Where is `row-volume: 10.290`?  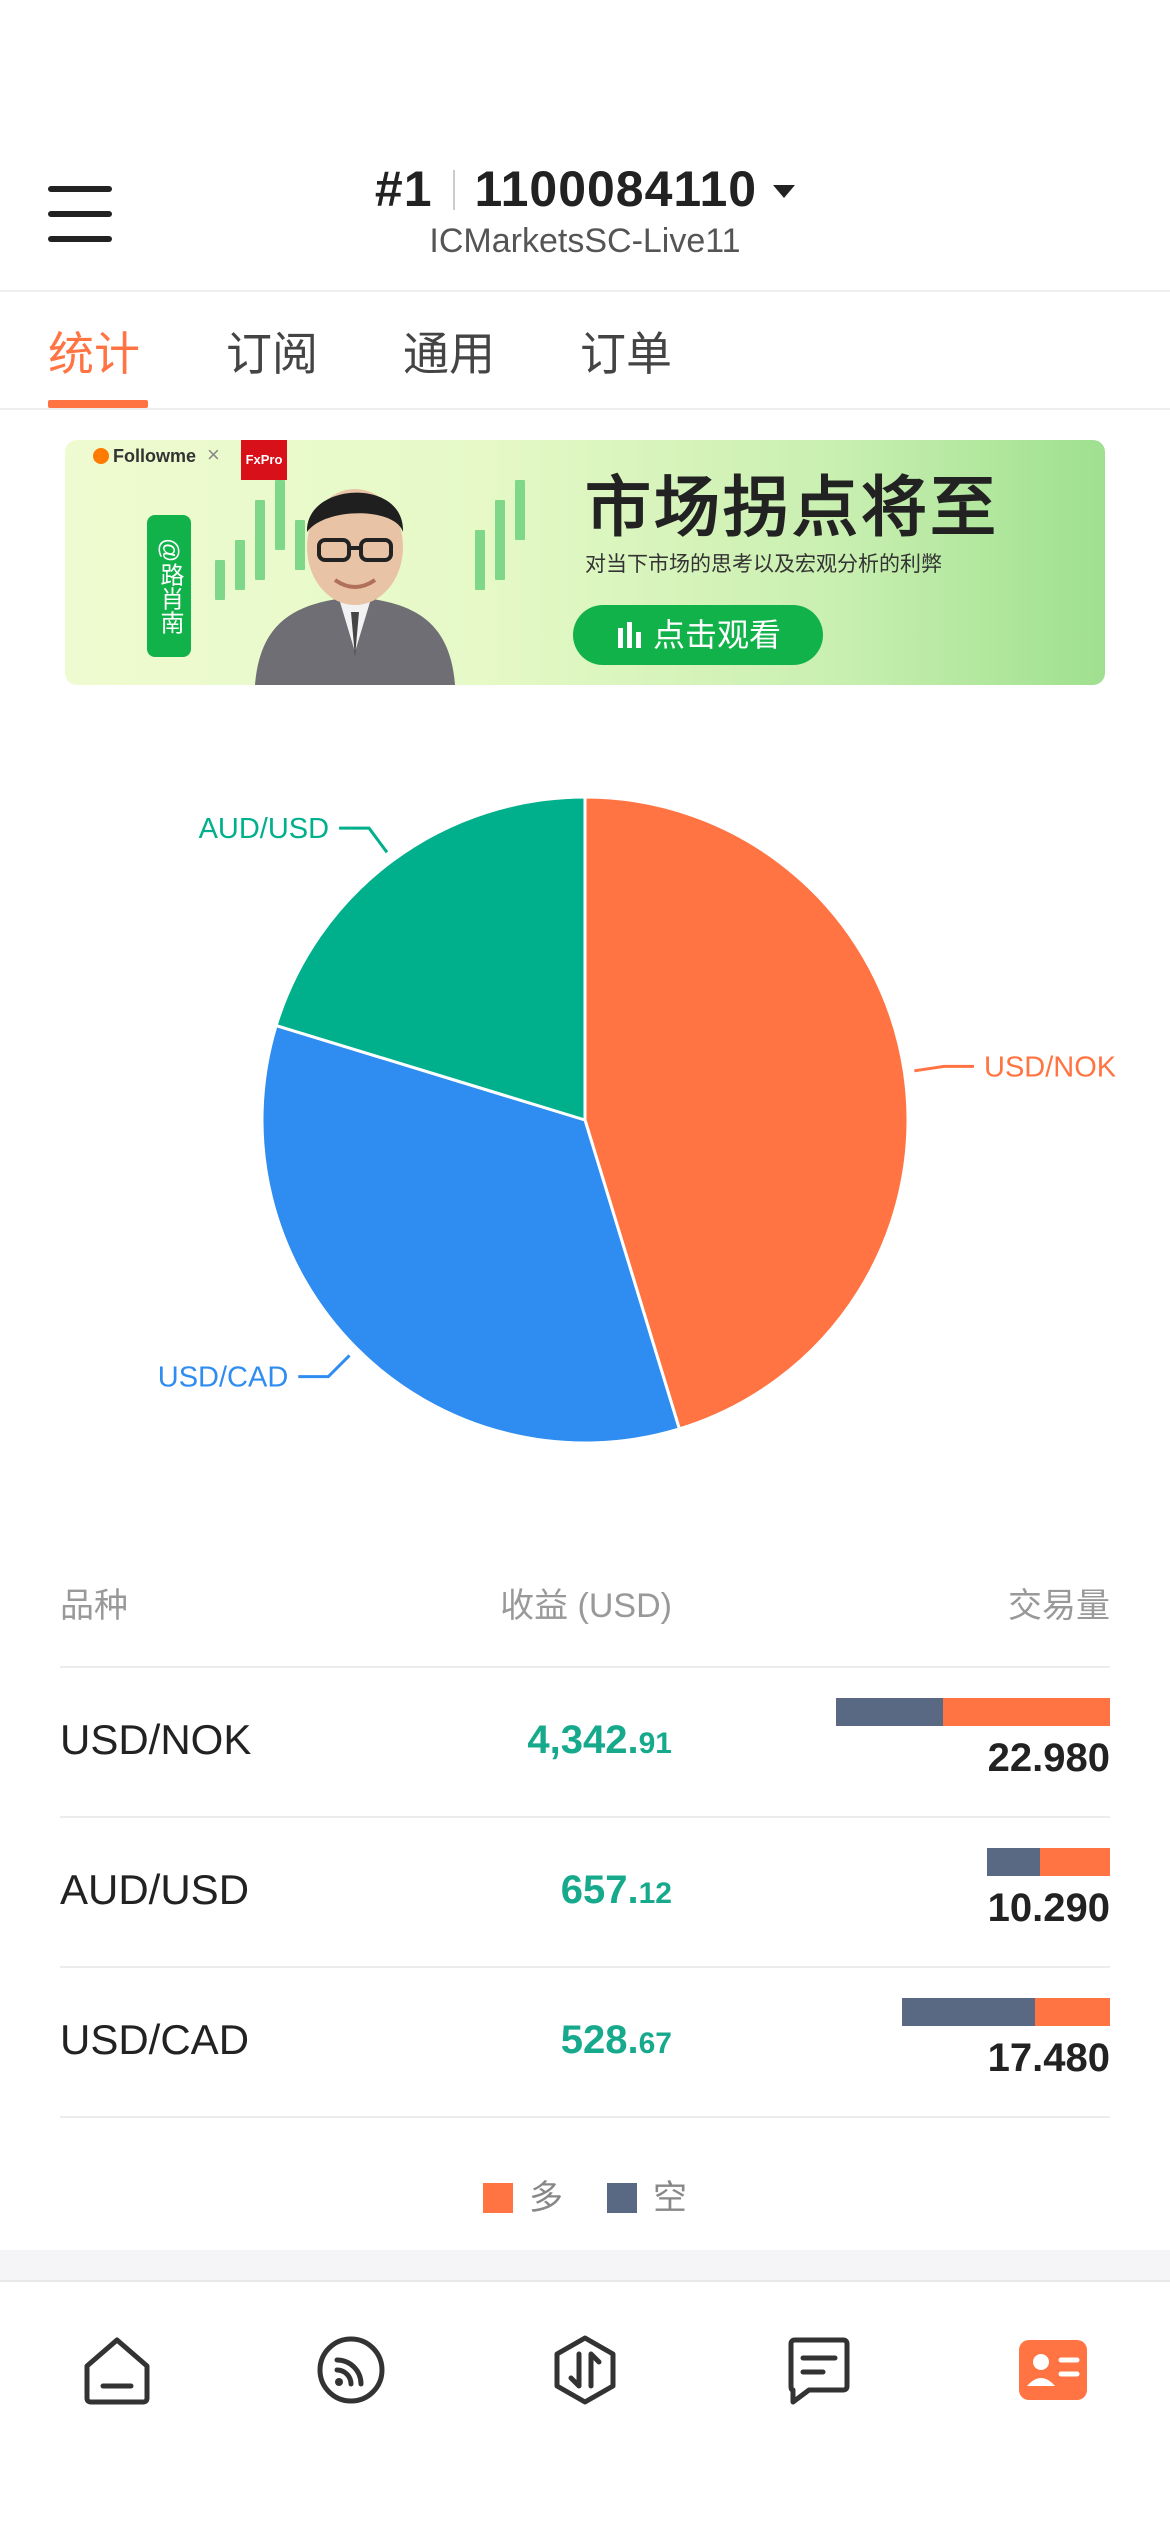
row-volume: 10.290 is located at coordinates (1048, 1908).